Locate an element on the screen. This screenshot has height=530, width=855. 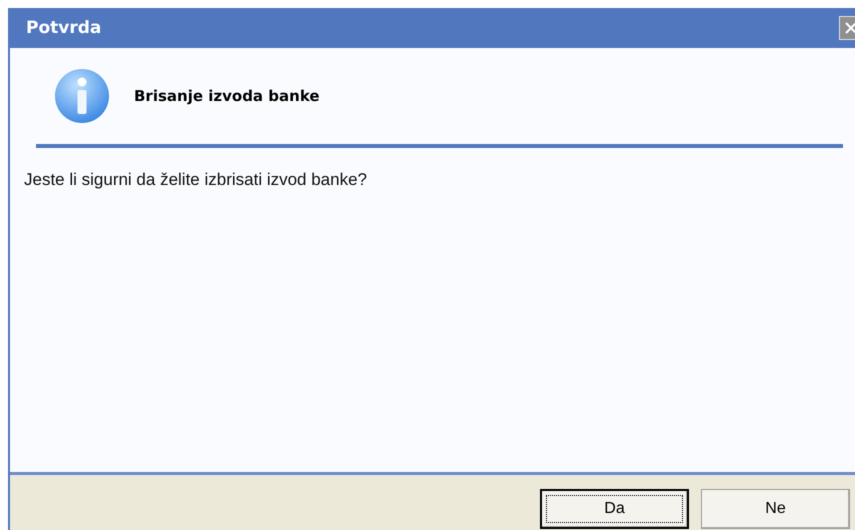
close-icon is located at coordinates (849, 28).